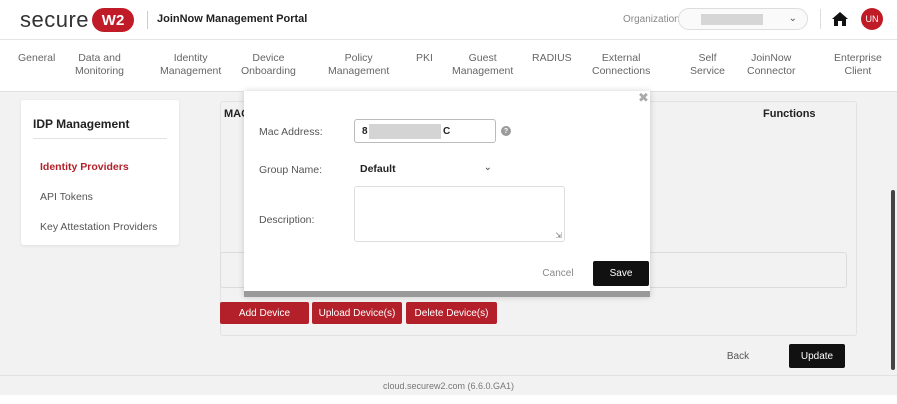 The height and width of the screenshot is (404, 897). I want to click on nav-item-pki: PKI, so click(424, 58).